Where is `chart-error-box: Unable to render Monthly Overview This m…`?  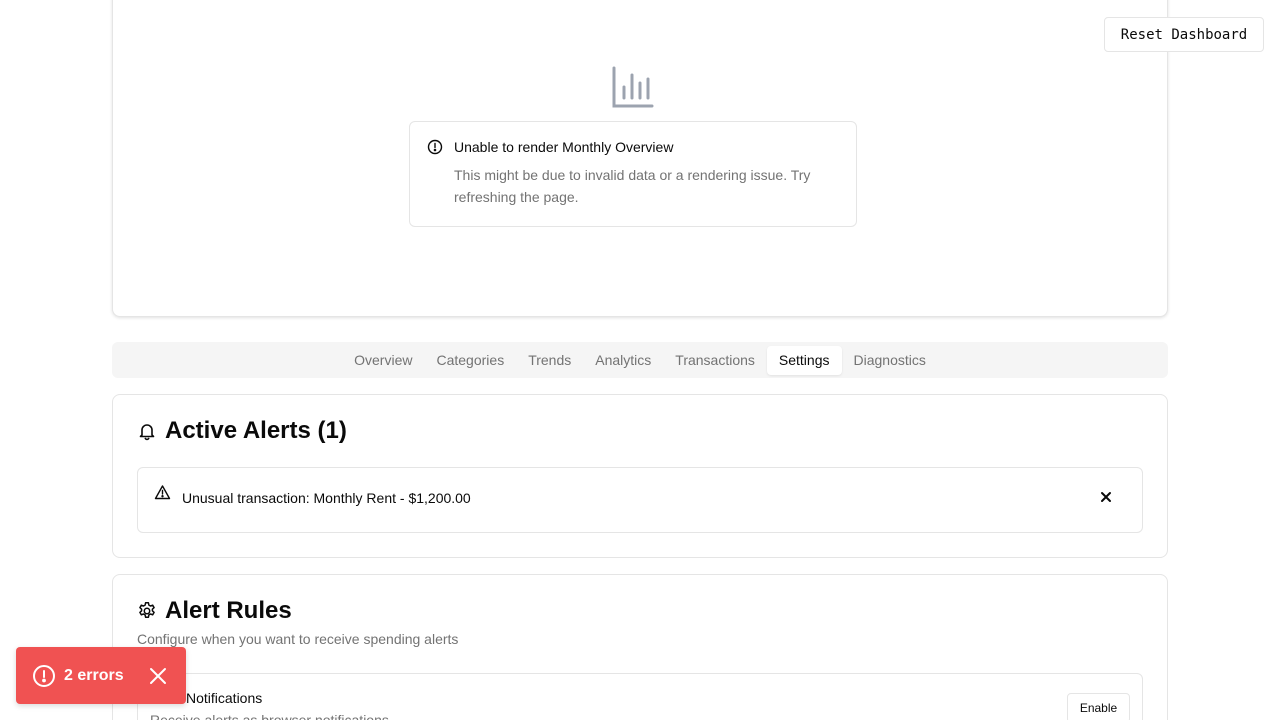 chart-error-box: Unable to render Monthly Overview This m… is located at coordinates (633, 174).